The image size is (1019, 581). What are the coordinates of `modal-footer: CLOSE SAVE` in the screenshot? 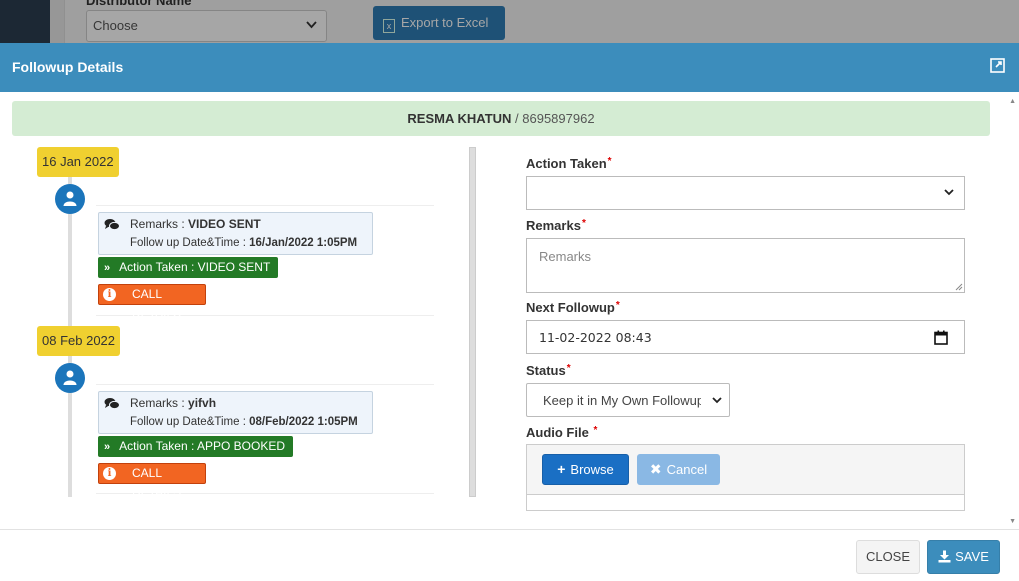 It's located at (509, 555).